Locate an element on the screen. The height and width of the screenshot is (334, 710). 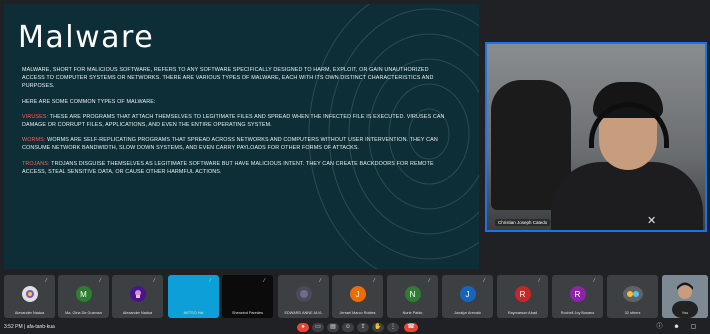
self-name: You is located at coordinates (685, 313).